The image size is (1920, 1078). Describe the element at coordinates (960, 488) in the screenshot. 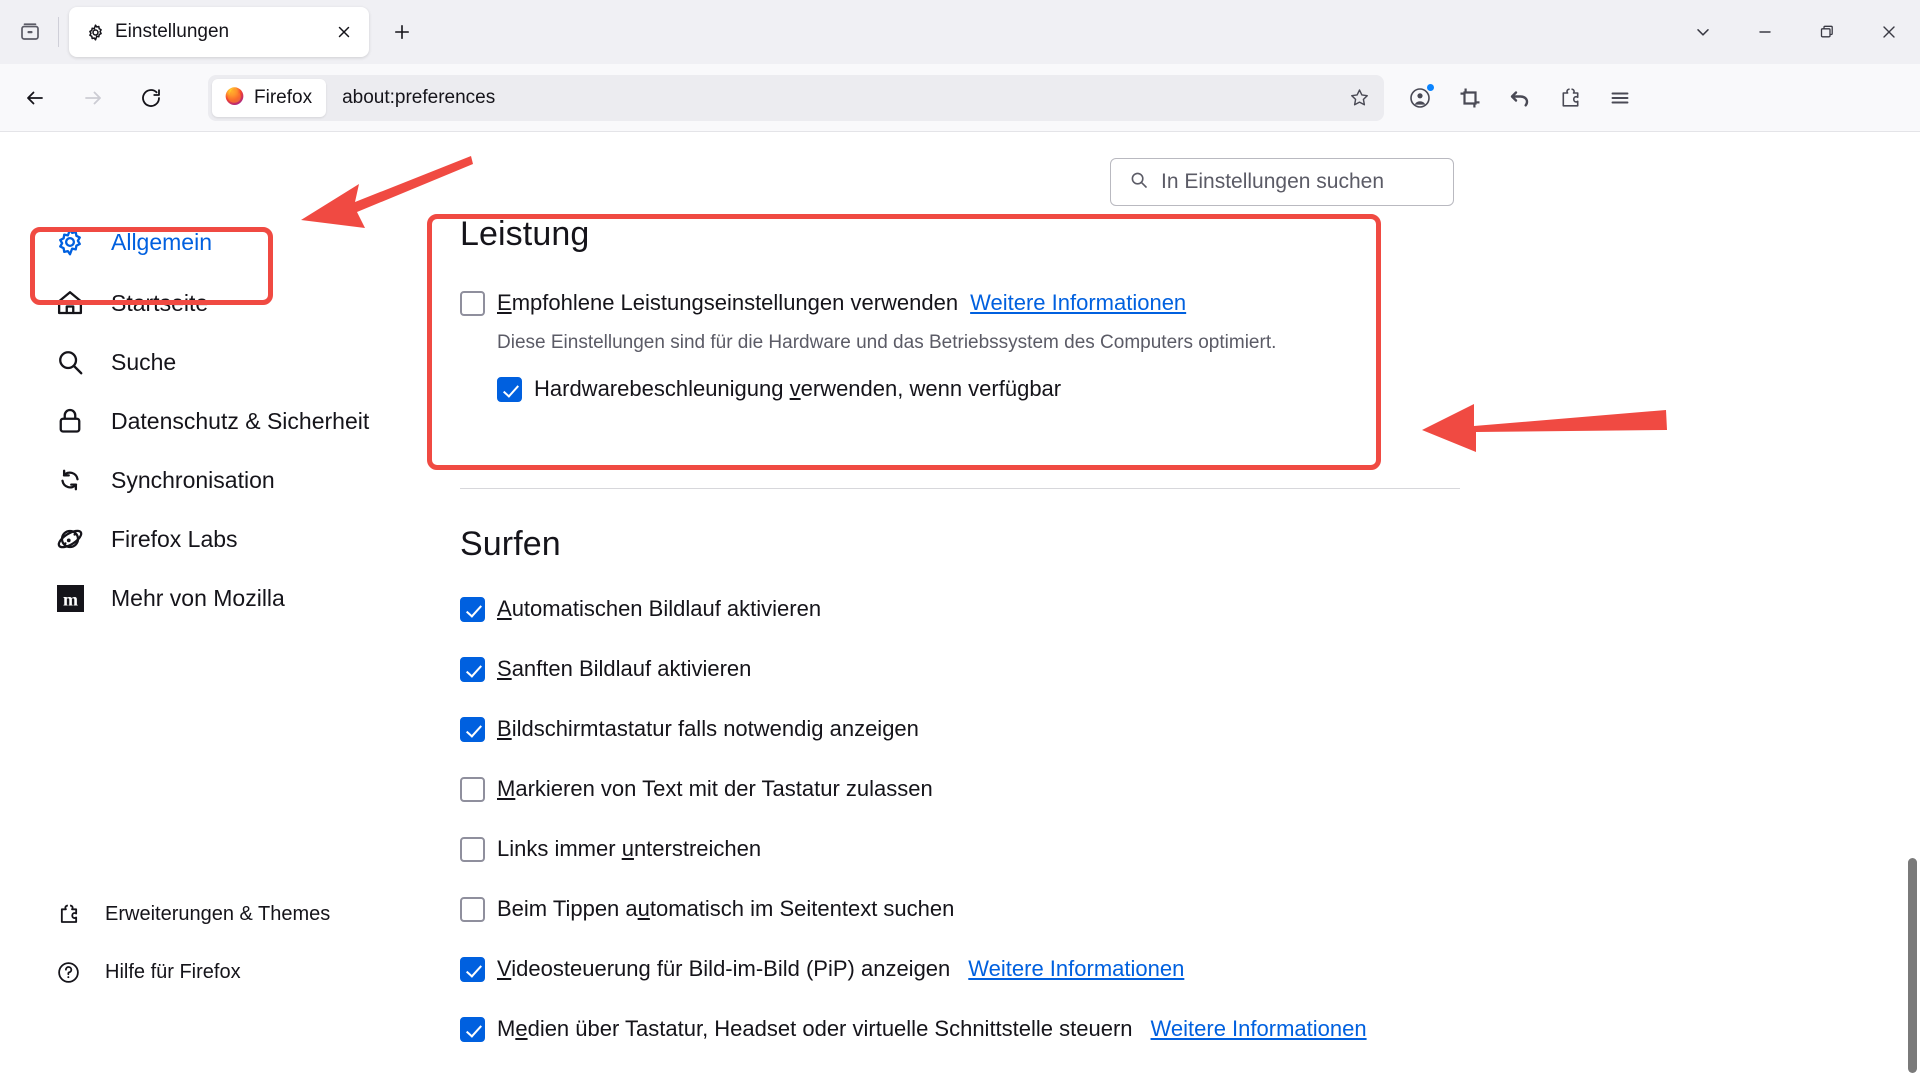

I see `section-divider` at that location.